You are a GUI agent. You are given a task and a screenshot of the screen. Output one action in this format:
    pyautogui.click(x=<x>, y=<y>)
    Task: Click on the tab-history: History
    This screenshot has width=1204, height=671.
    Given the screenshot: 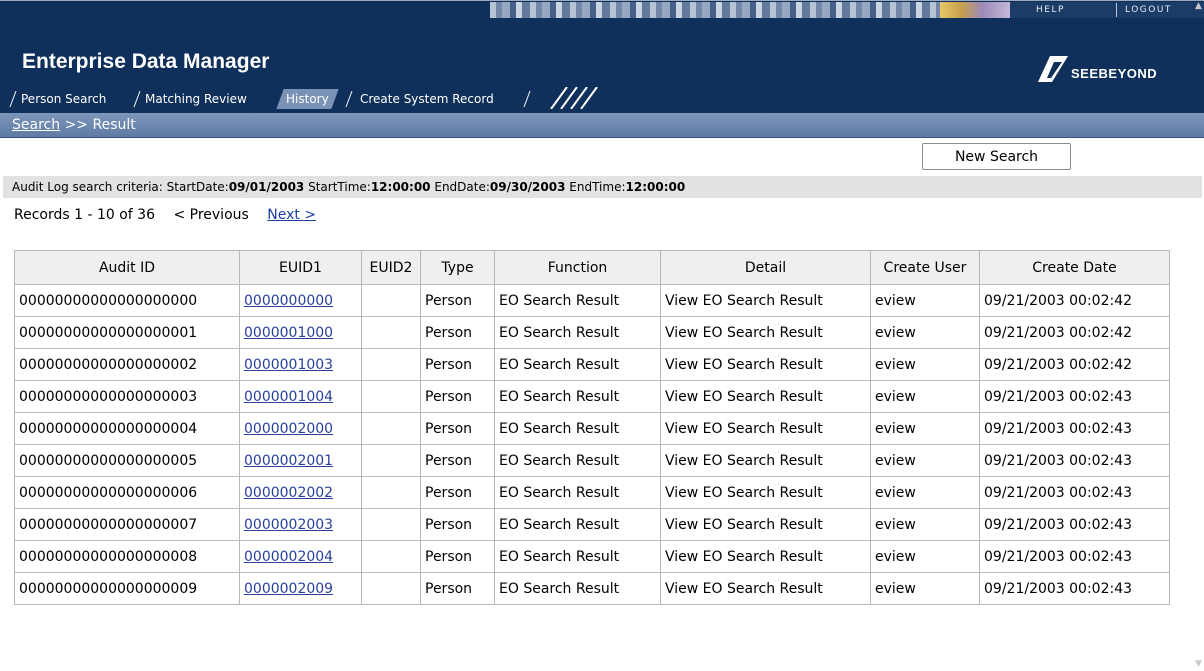 What is the action you would take?
    pyautogui.click(x=307, y=99)
    